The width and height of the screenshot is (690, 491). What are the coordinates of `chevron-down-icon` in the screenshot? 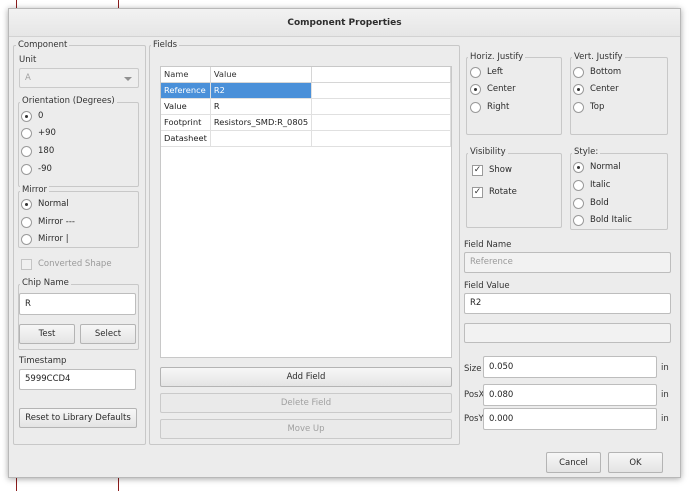 It's located at (128, 79).